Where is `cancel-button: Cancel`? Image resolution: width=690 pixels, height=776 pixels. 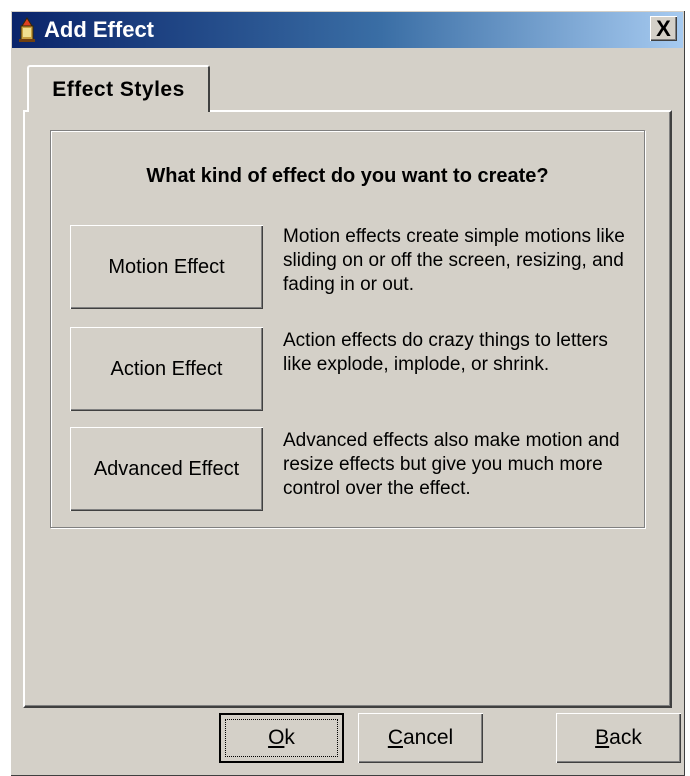 cancel-button: Cancel is located at coordinates (420, 738).